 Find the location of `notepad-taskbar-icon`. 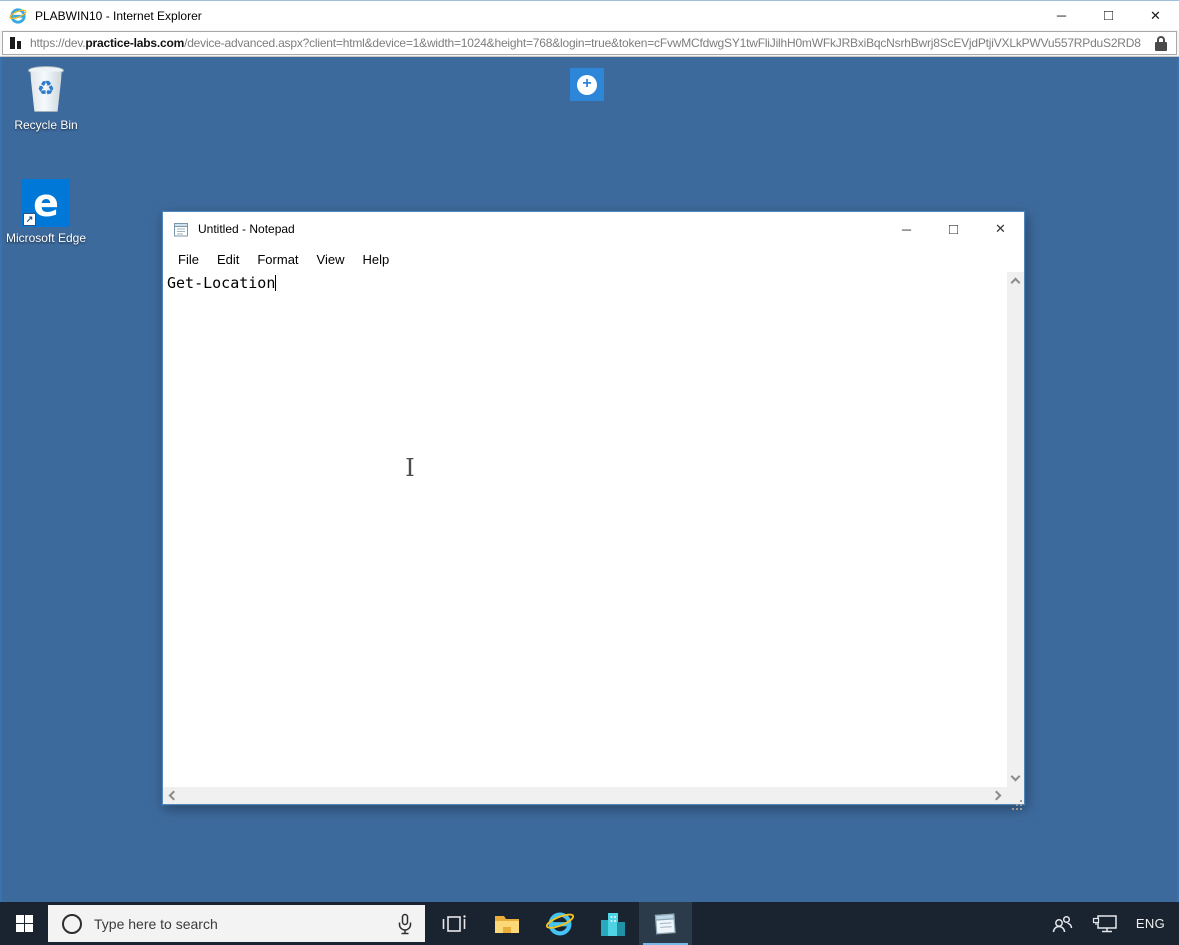

notepad-taskbar-icon is located at coordinates (665, 923).